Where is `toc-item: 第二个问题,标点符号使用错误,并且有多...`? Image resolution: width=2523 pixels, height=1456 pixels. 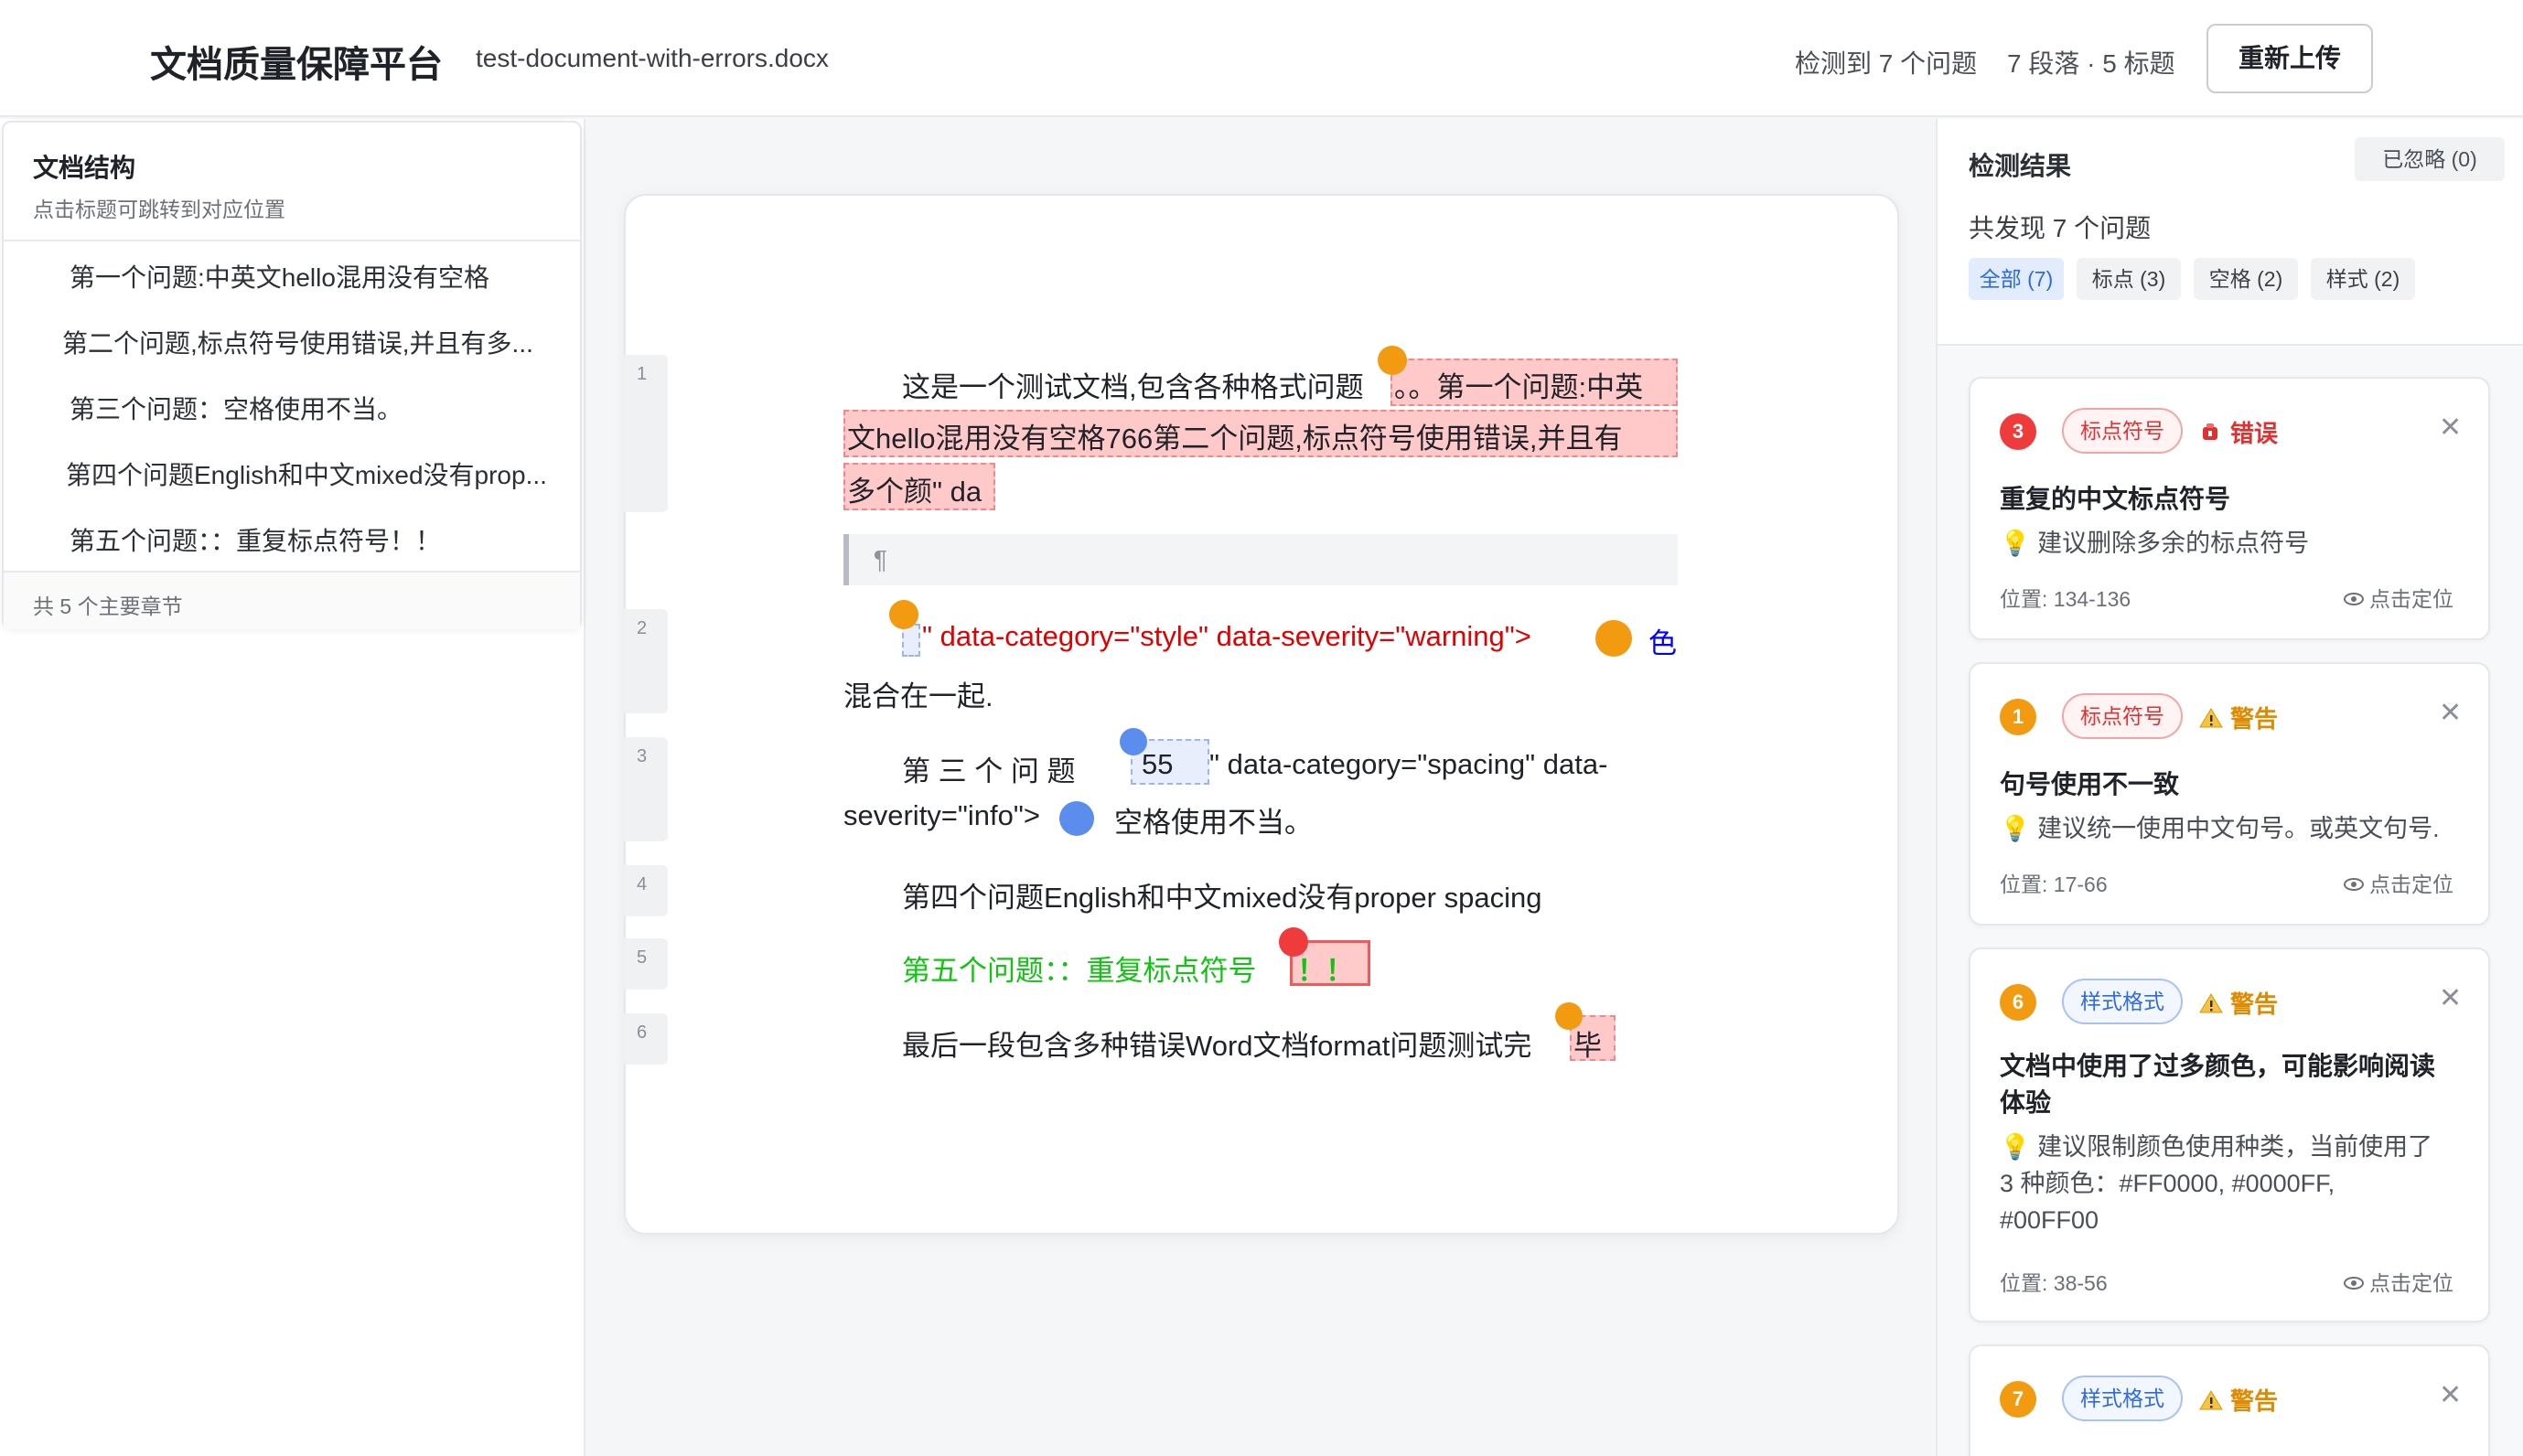 toc-item: 第二个问题,标点符号使用错误,并且有多... is located at coordinates (297, 342).